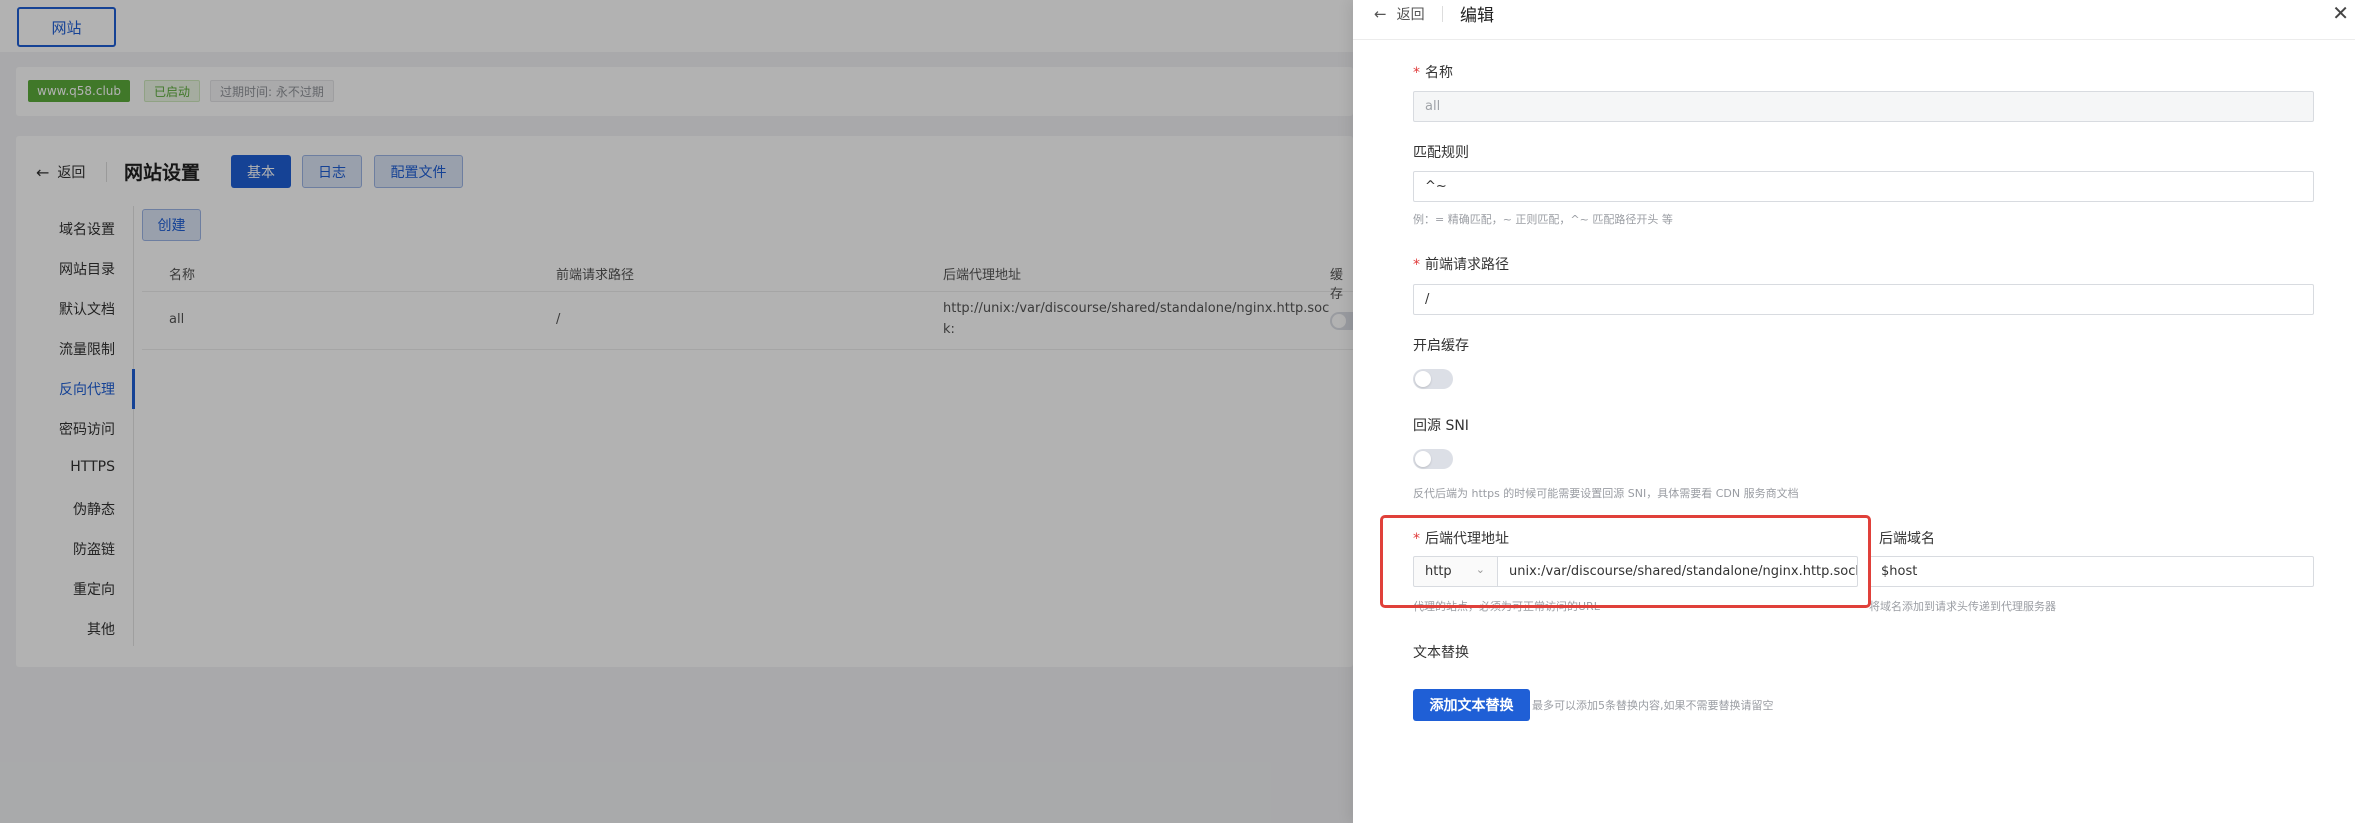 The height and width of the screenshot is (823, 2355). I want to click on proxy-label: * 后端代理地址, so click(1461, 538).